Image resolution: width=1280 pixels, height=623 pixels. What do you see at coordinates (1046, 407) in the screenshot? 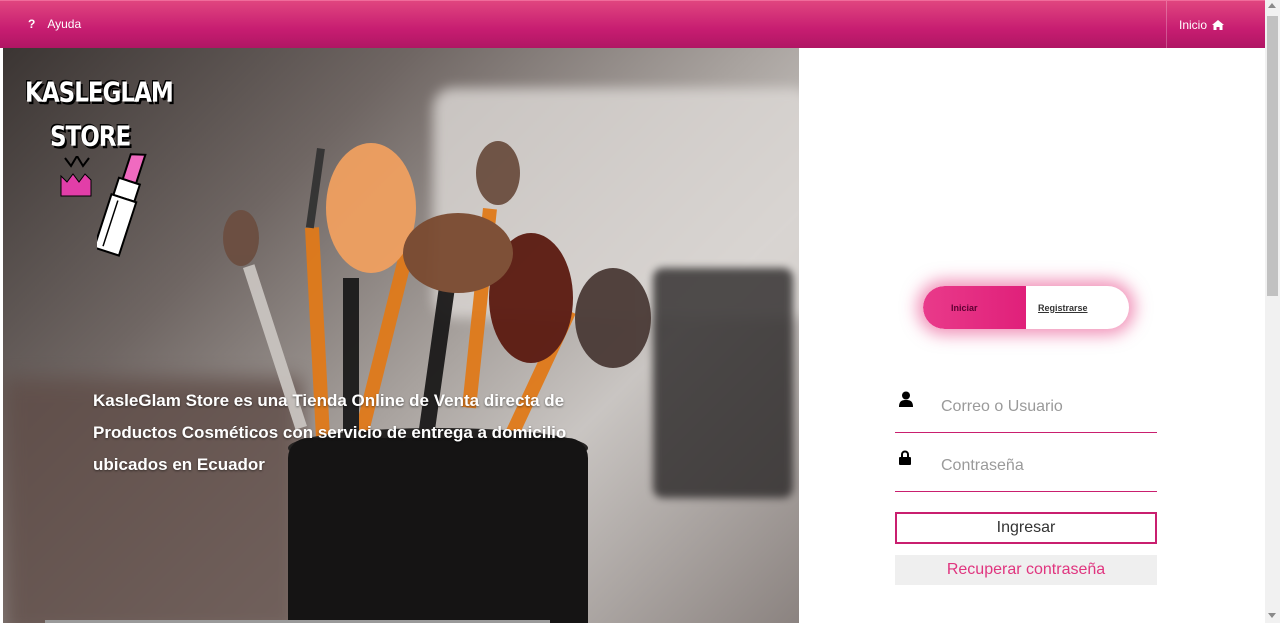
I see `username-input` at bounding box center [1046, 407].